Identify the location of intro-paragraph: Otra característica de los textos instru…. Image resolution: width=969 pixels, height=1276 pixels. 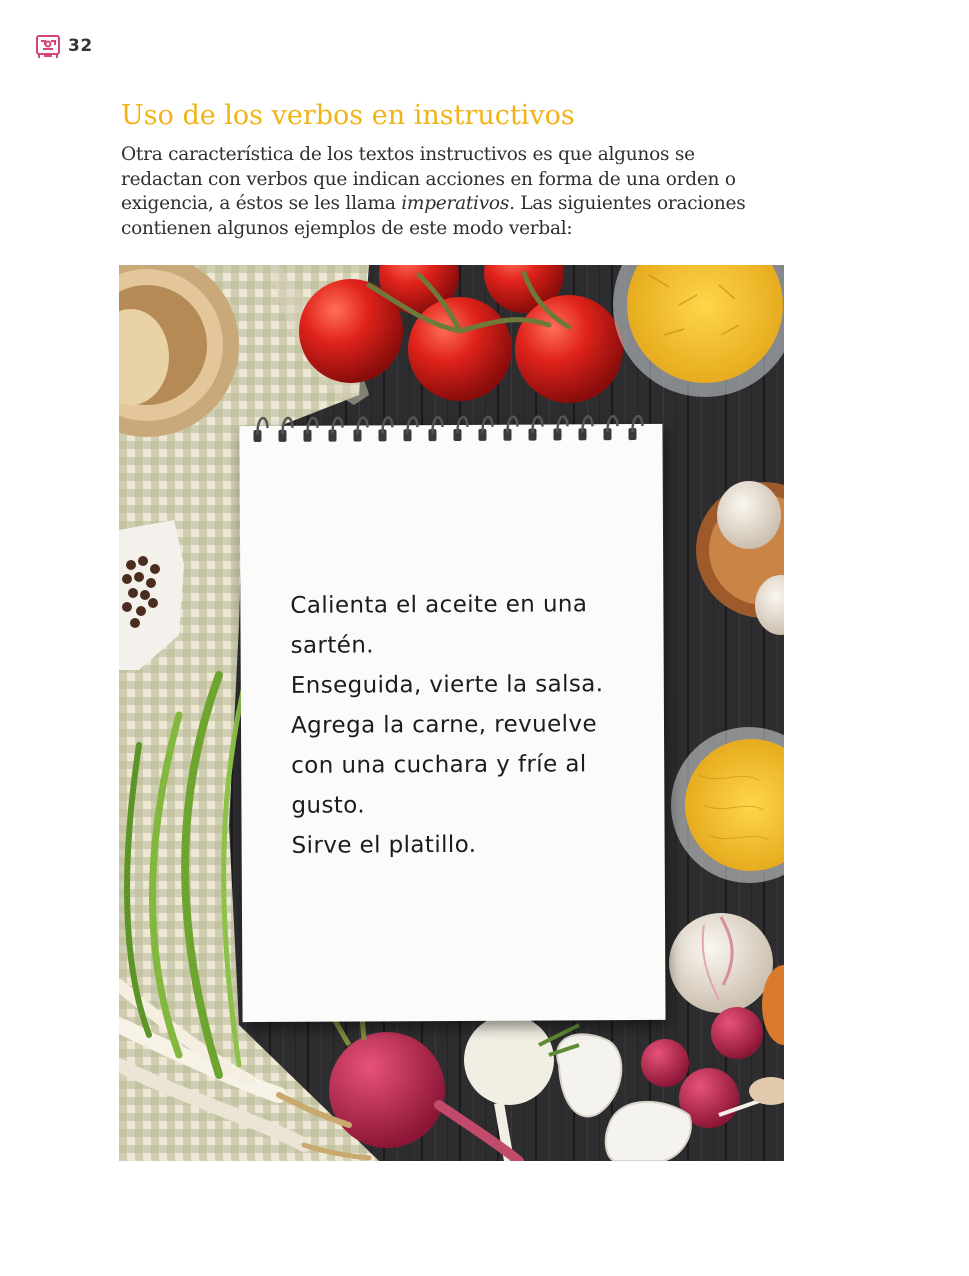
(441, 192).